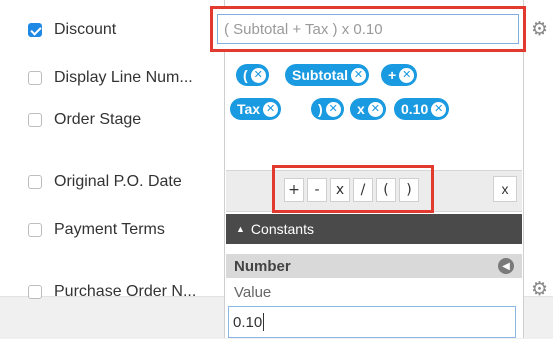 The height and width of the screenshot is (339, 553). I want to click on text-caret, so click(264, 322).